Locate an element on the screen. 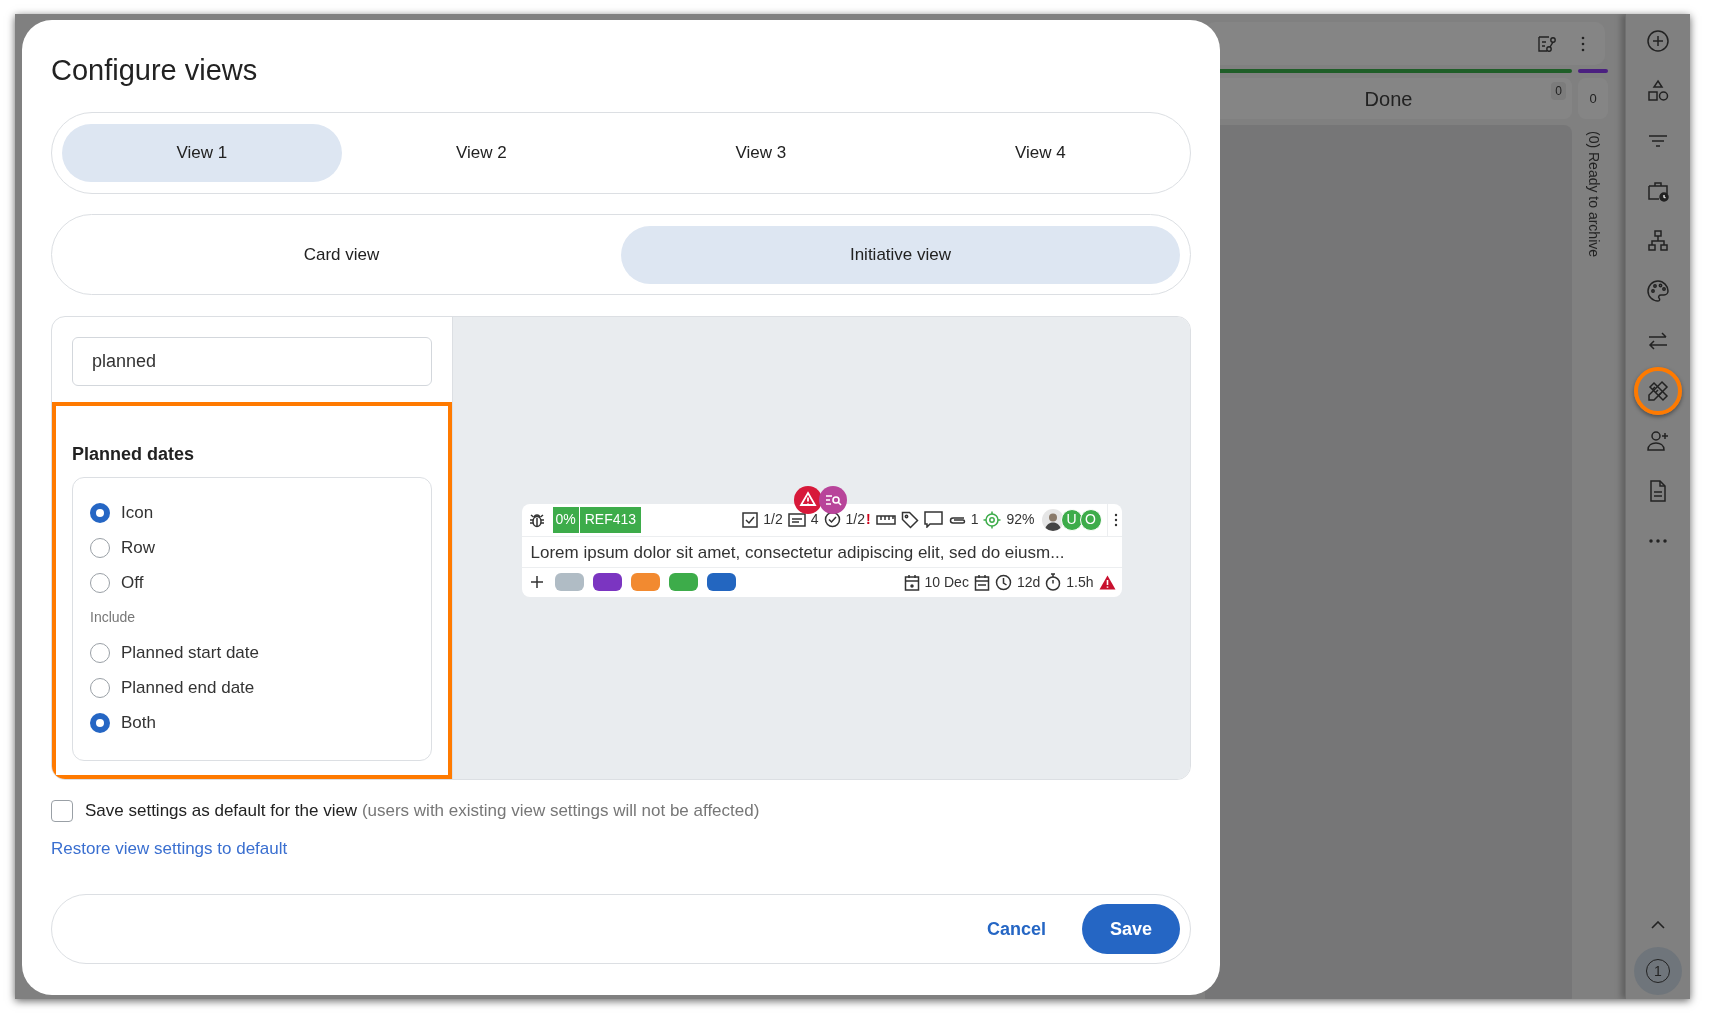  progress-badge: 0% is located at coordinates (565, 519).